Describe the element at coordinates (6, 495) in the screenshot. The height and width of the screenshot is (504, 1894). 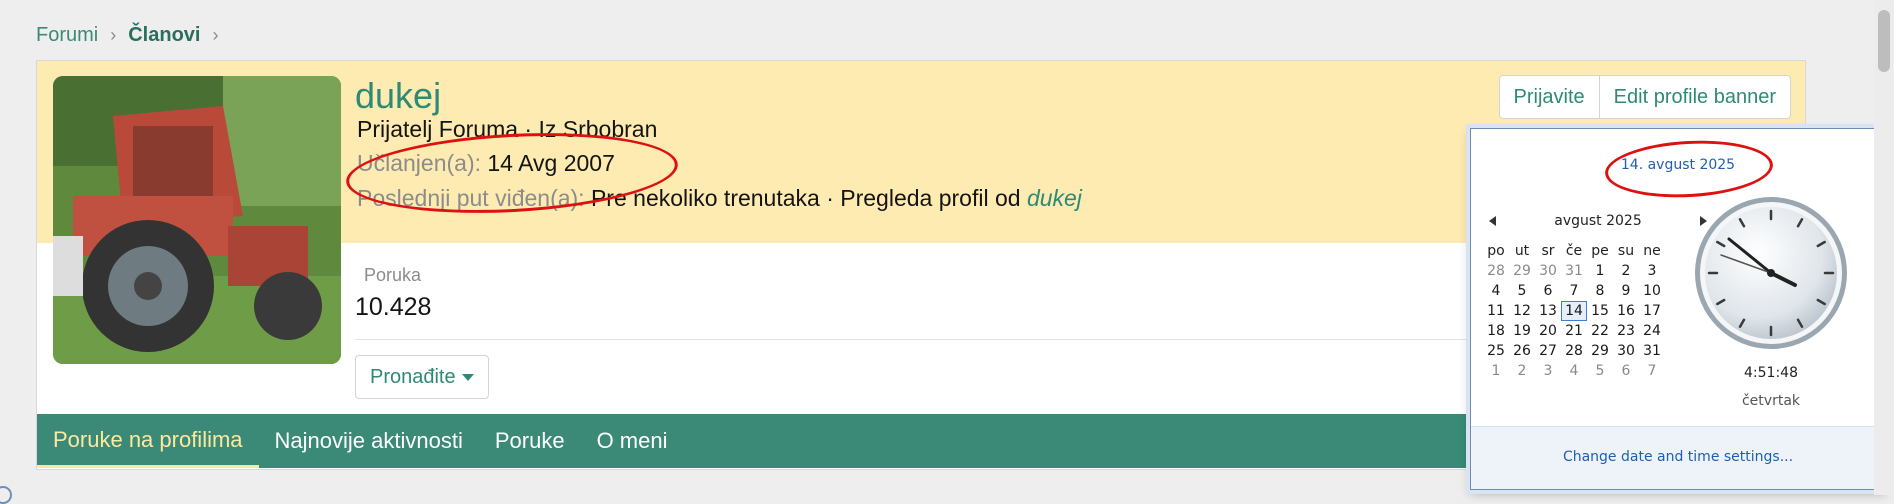
I see `circle-icon` at that location.